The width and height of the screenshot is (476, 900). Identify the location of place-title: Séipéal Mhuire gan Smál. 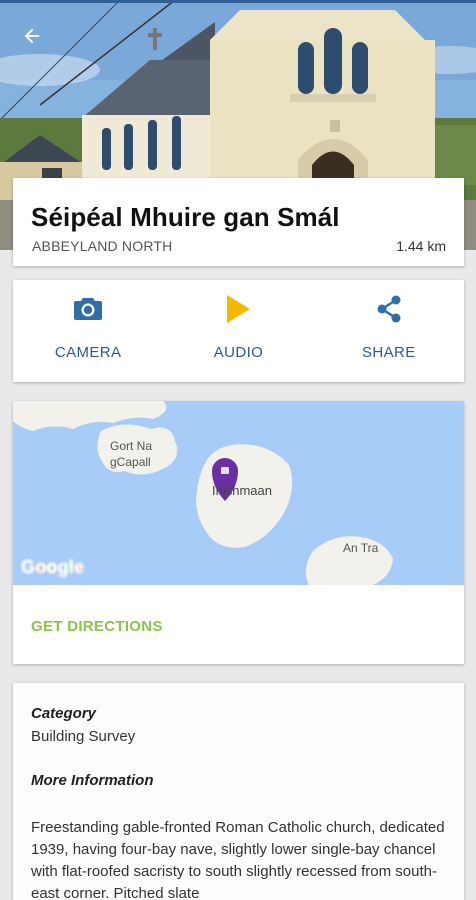
(185, 217).